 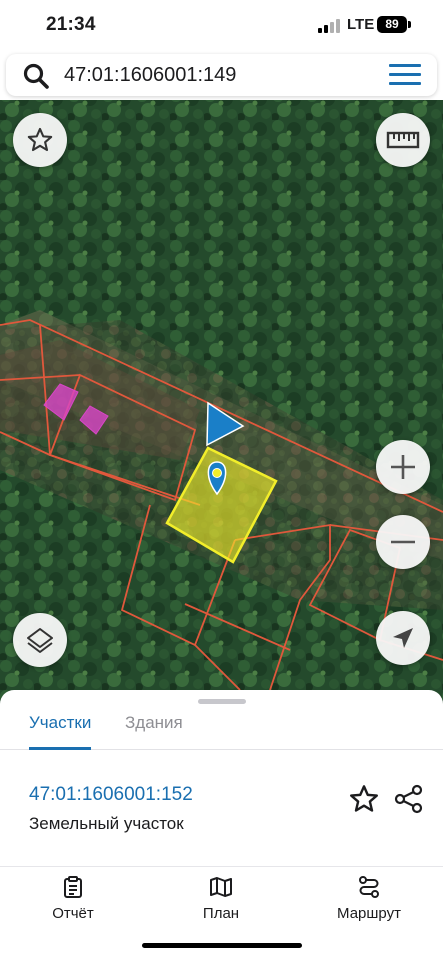 I want to click on battery-icon: 89, so click(x=392, y=24).